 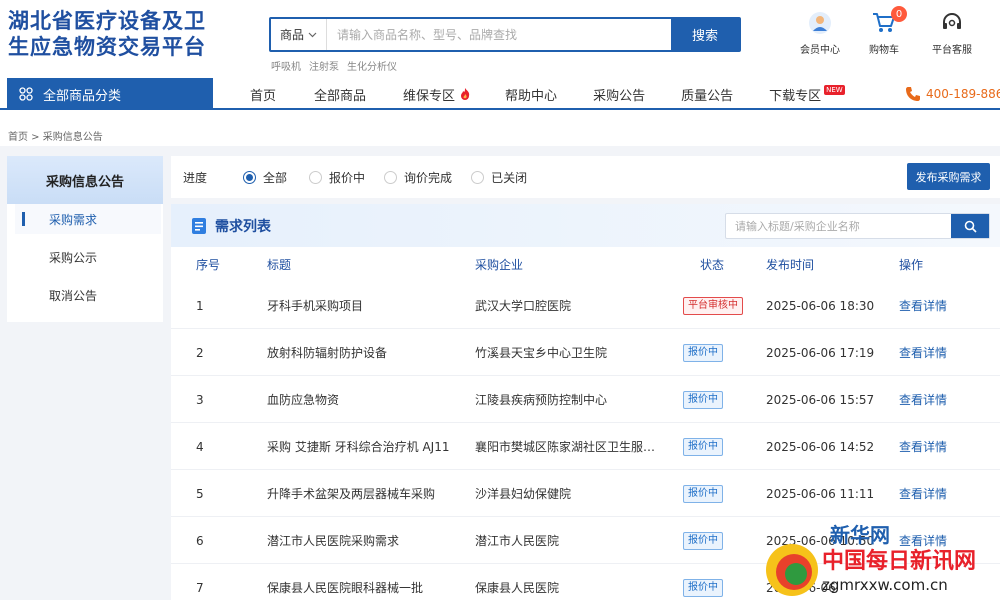 What do you see at coordinates (88, 219) in the screenshot?
I see `sidebar-item-requirements: 采购需求` at bounding box center [88, 219].